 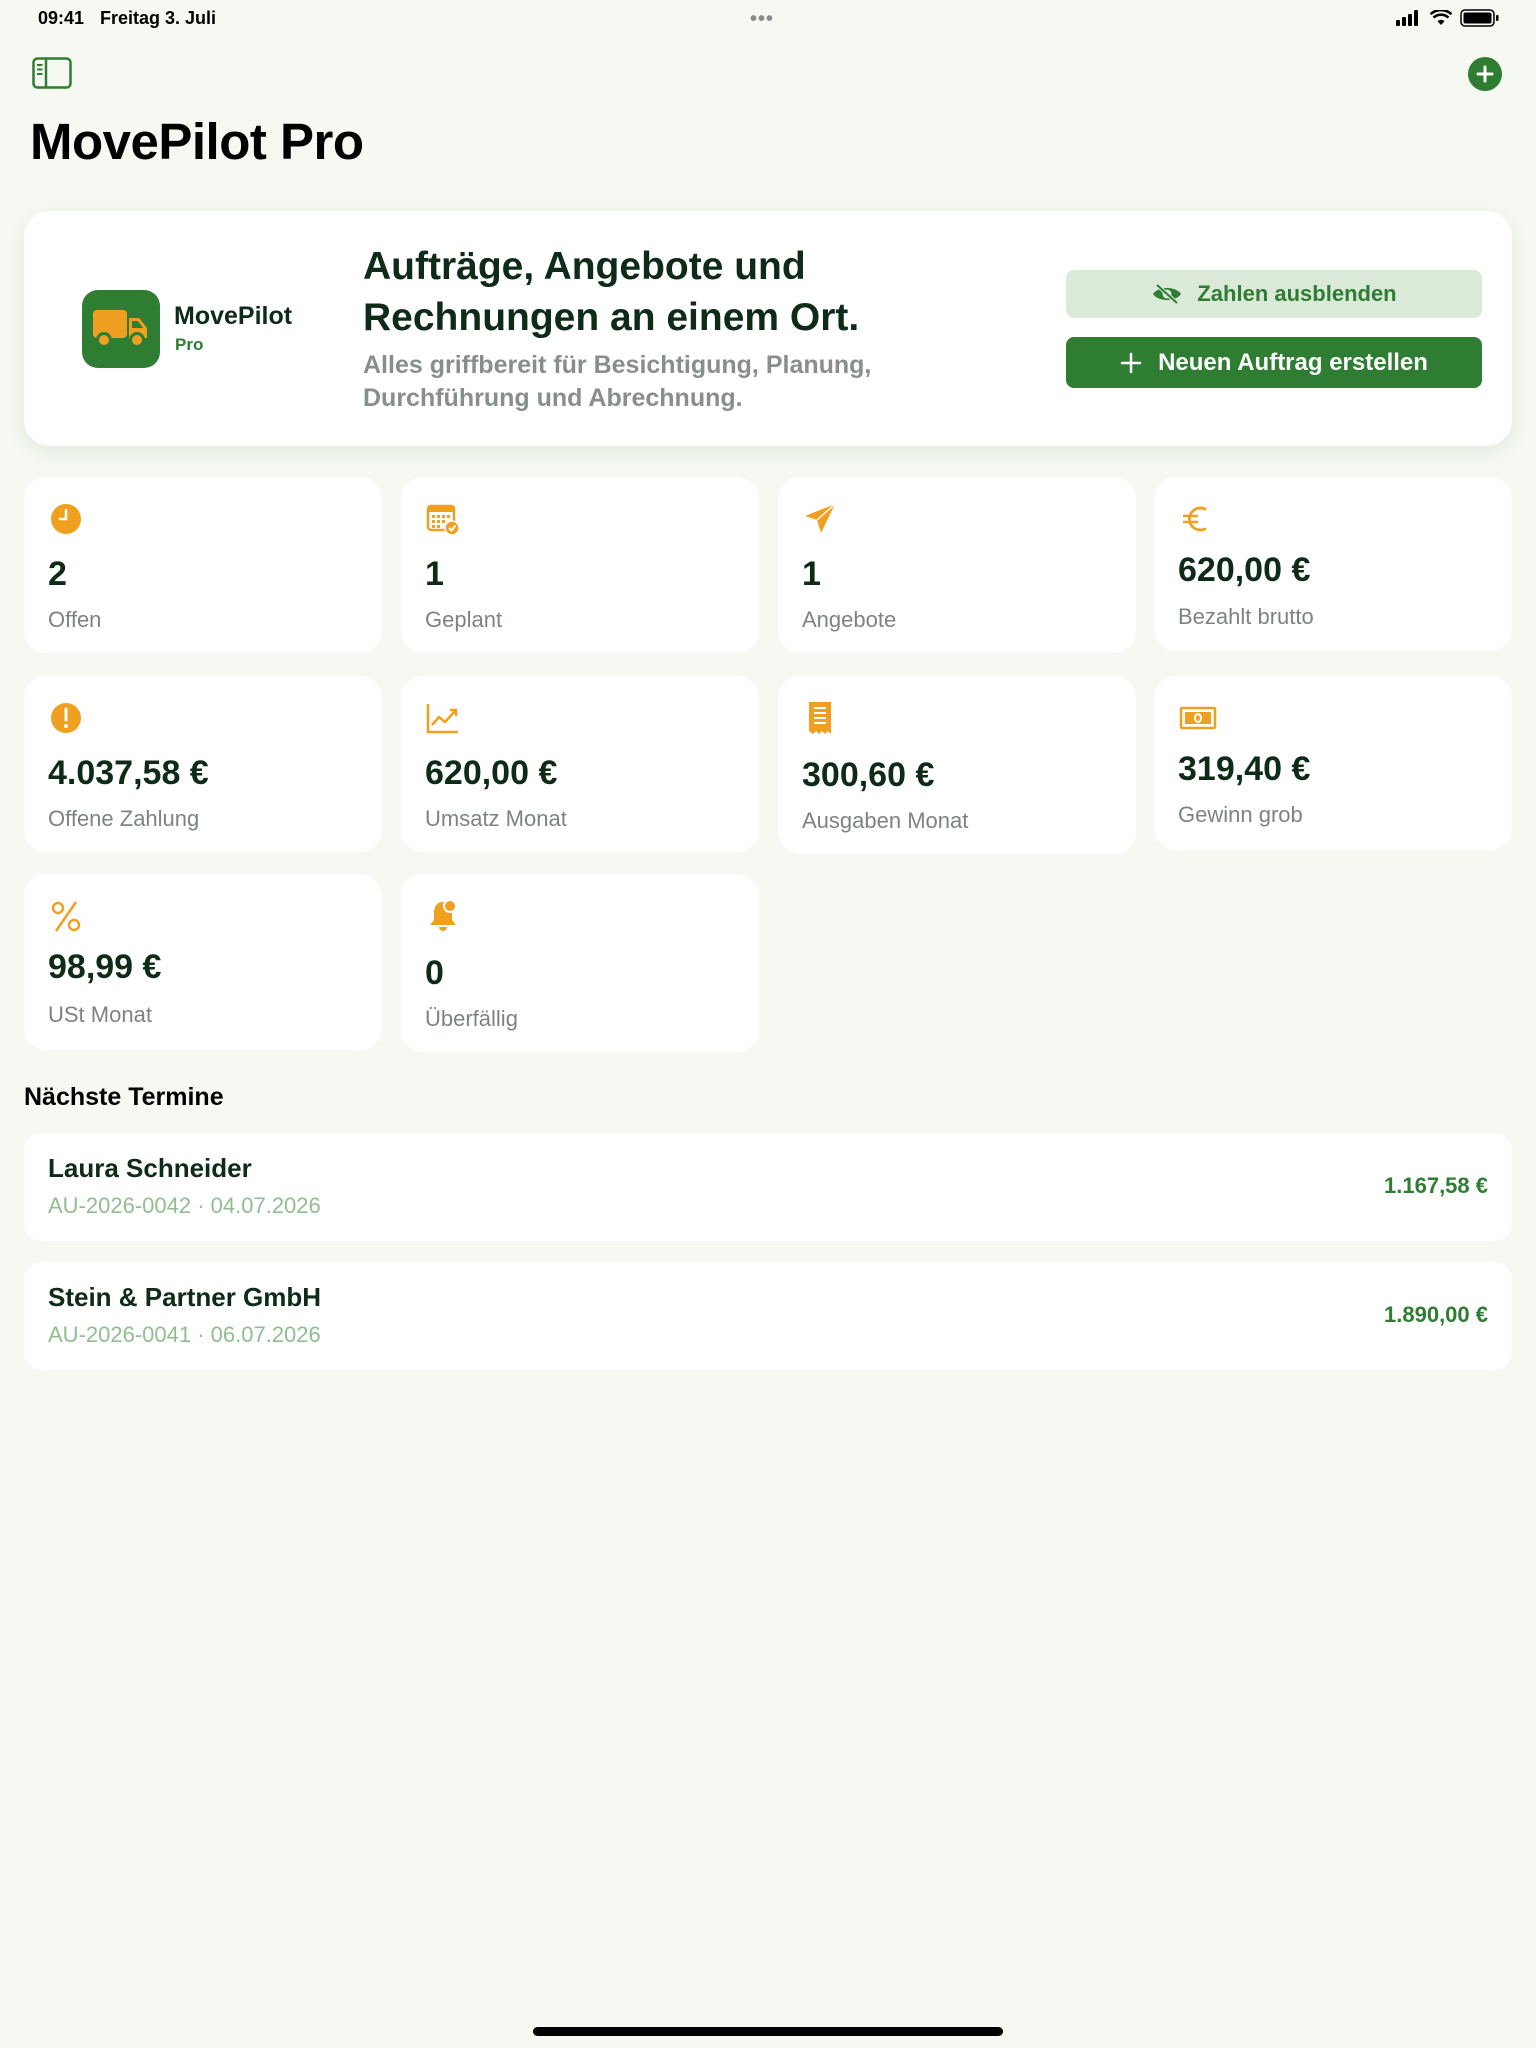 I want to click on stat-label: Angebote, so click(x=849, y=619).